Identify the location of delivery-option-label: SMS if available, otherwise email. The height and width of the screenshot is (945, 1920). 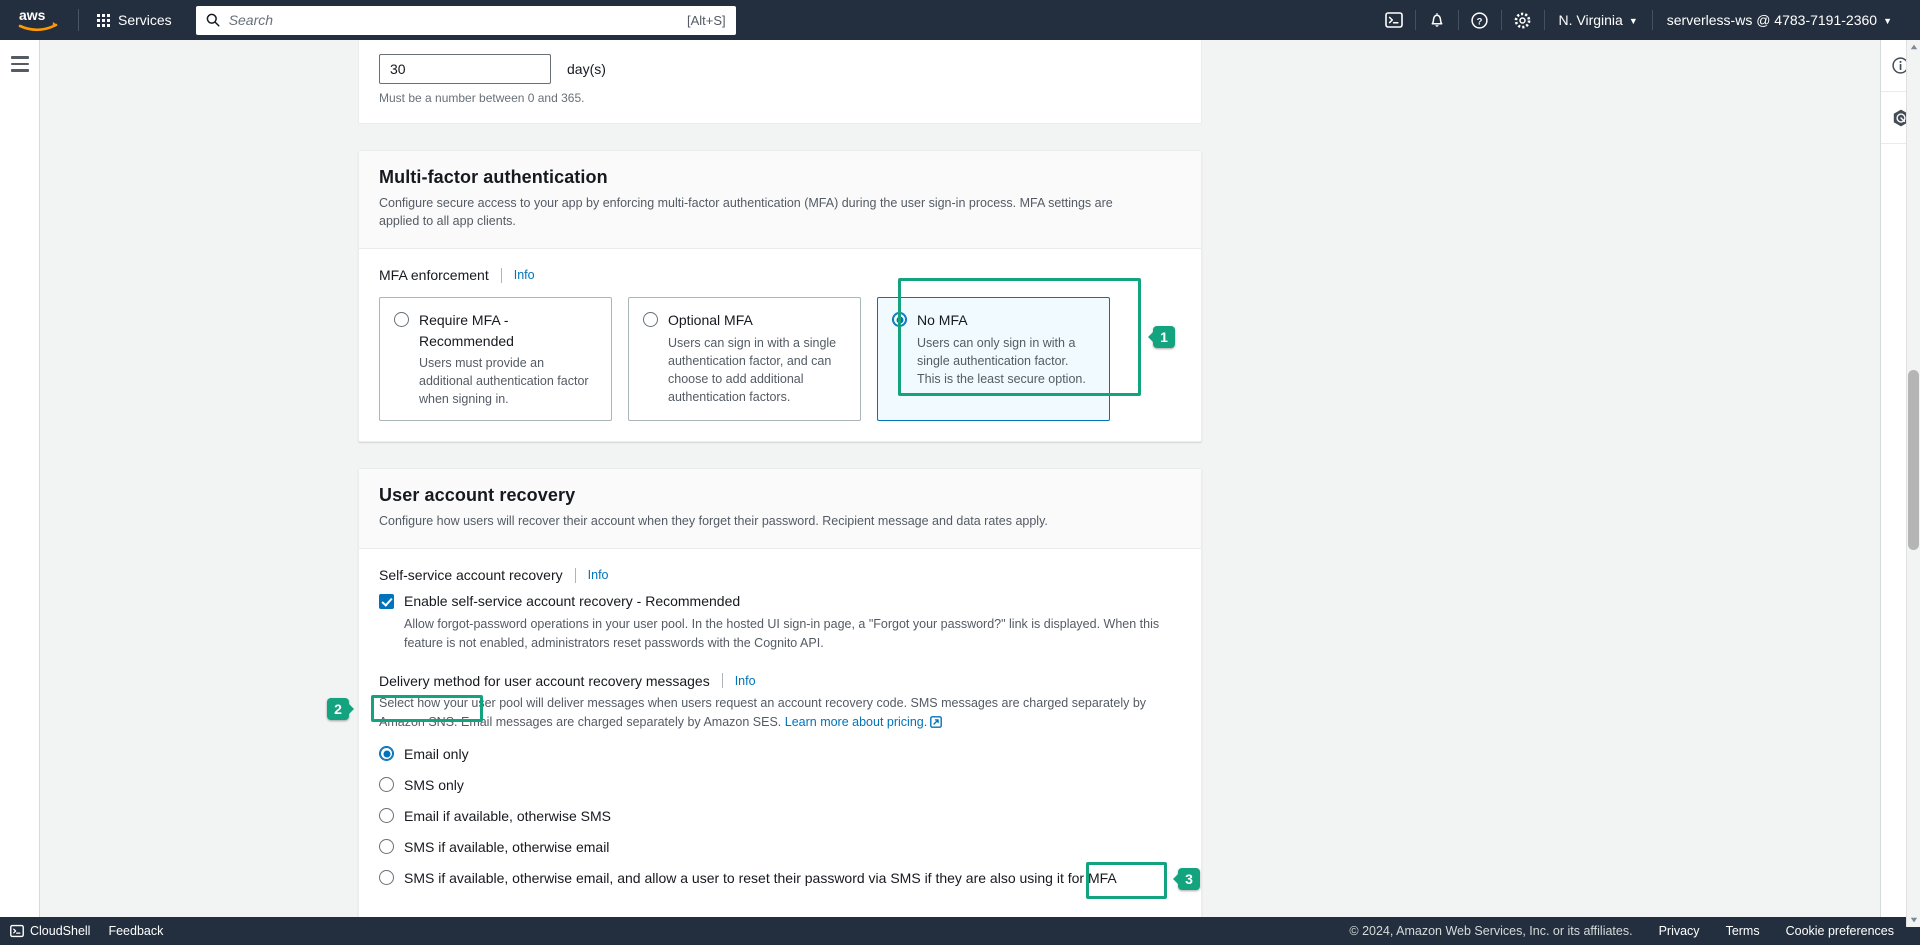
(507, 846).